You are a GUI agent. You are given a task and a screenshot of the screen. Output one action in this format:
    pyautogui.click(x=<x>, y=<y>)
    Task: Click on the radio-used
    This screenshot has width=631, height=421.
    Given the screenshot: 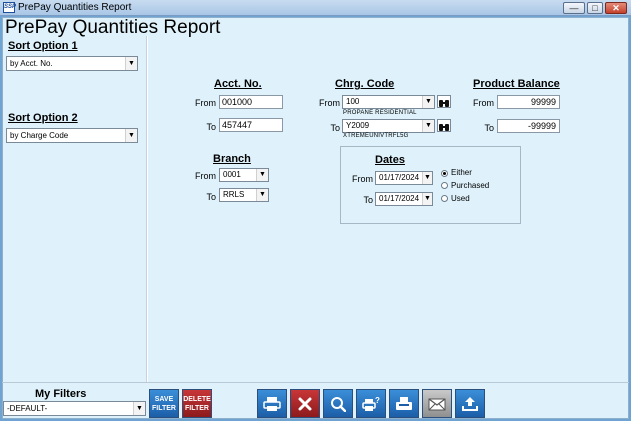 What is the action you would take?
    pyautogui.click(x=444, y=198)
    